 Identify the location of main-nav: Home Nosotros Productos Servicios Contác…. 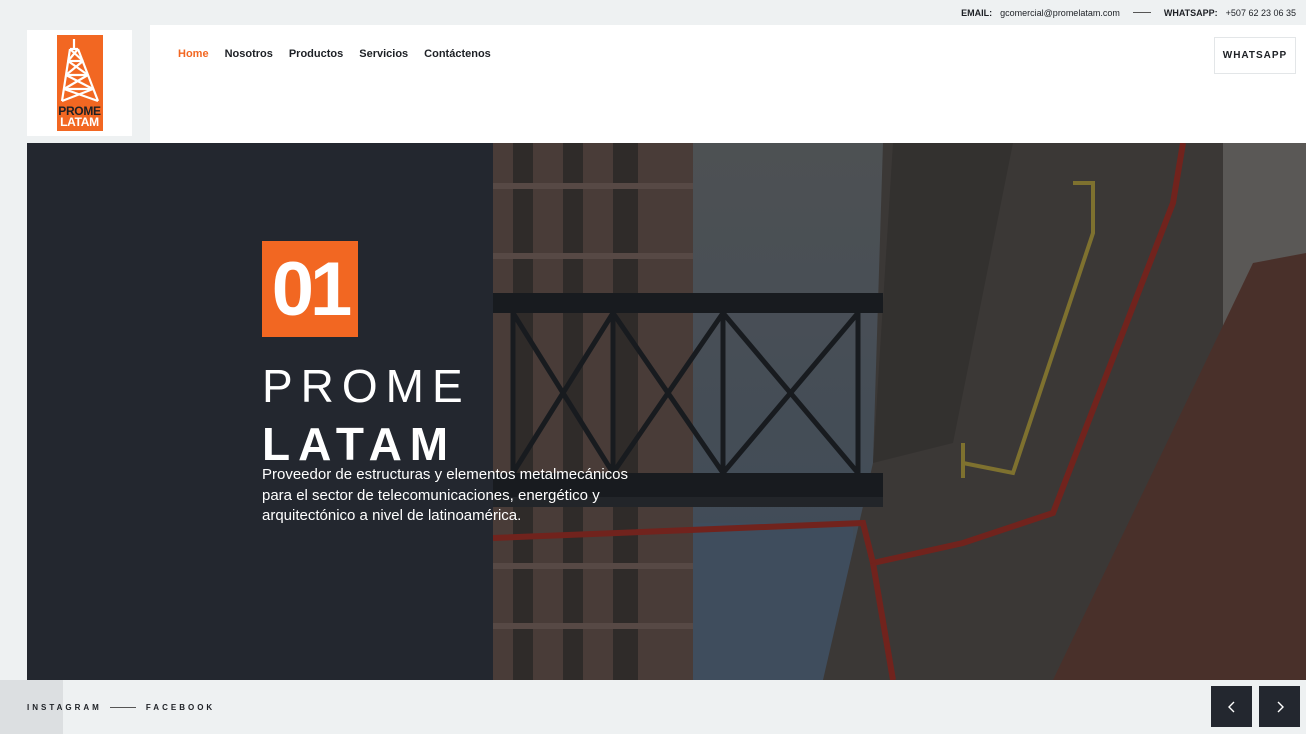
(334, 54).